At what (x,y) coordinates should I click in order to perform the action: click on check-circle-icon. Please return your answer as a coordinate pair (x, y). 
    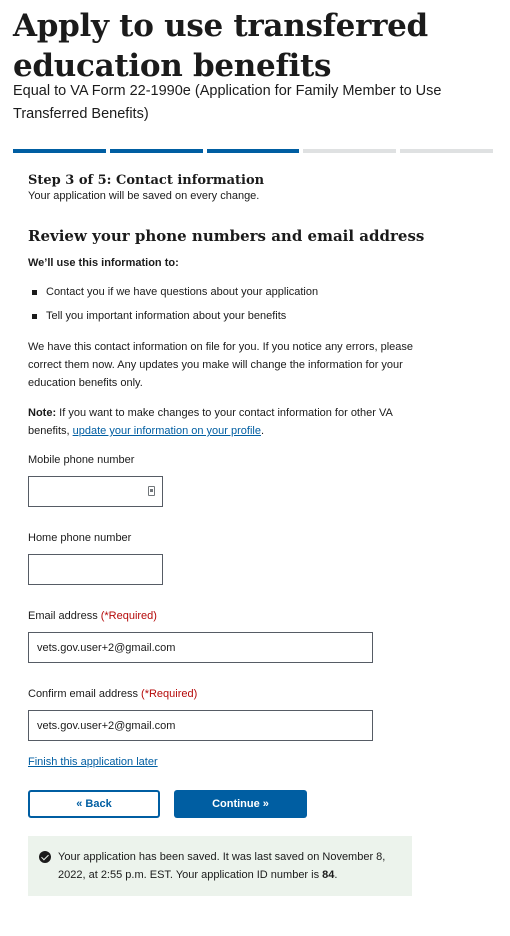
    Looking at the image, I should click on (45, 857).